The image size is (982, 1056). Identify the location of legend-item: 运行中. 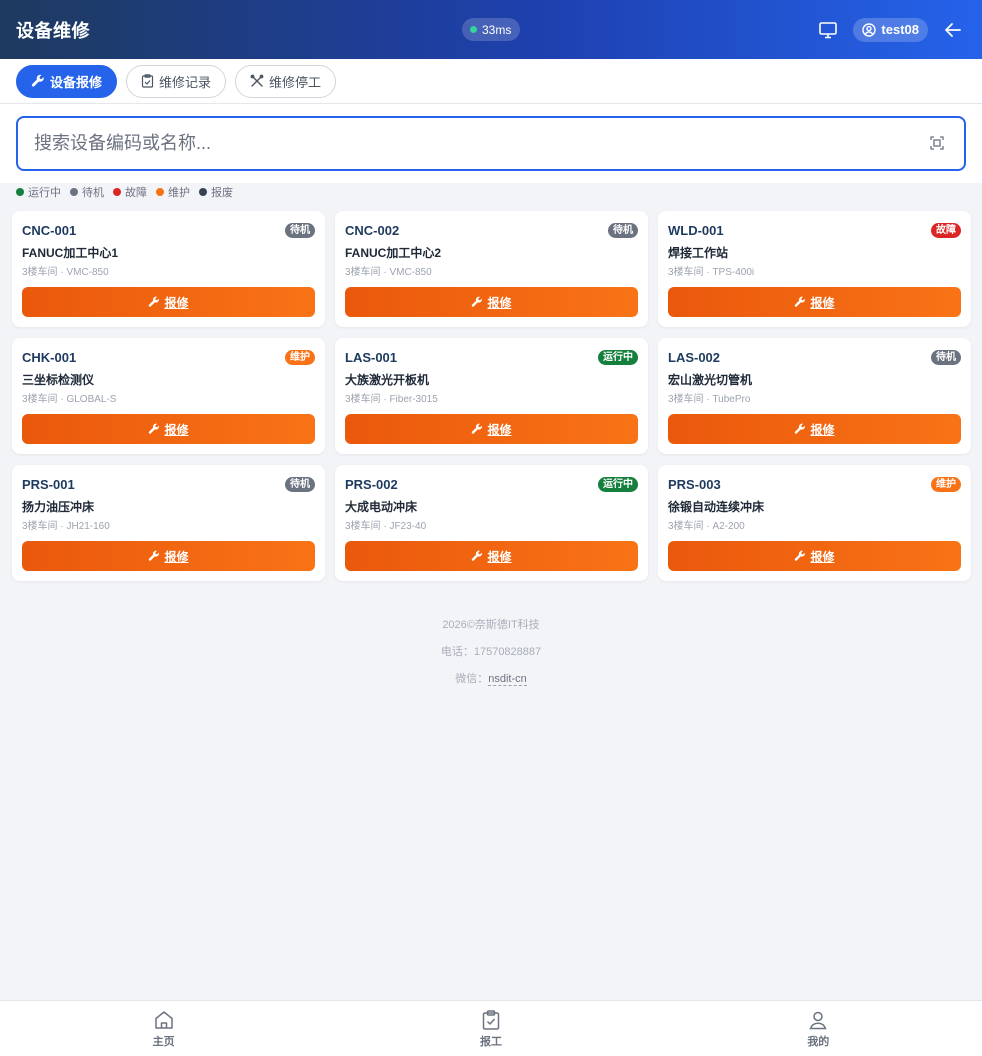
(38, 192).